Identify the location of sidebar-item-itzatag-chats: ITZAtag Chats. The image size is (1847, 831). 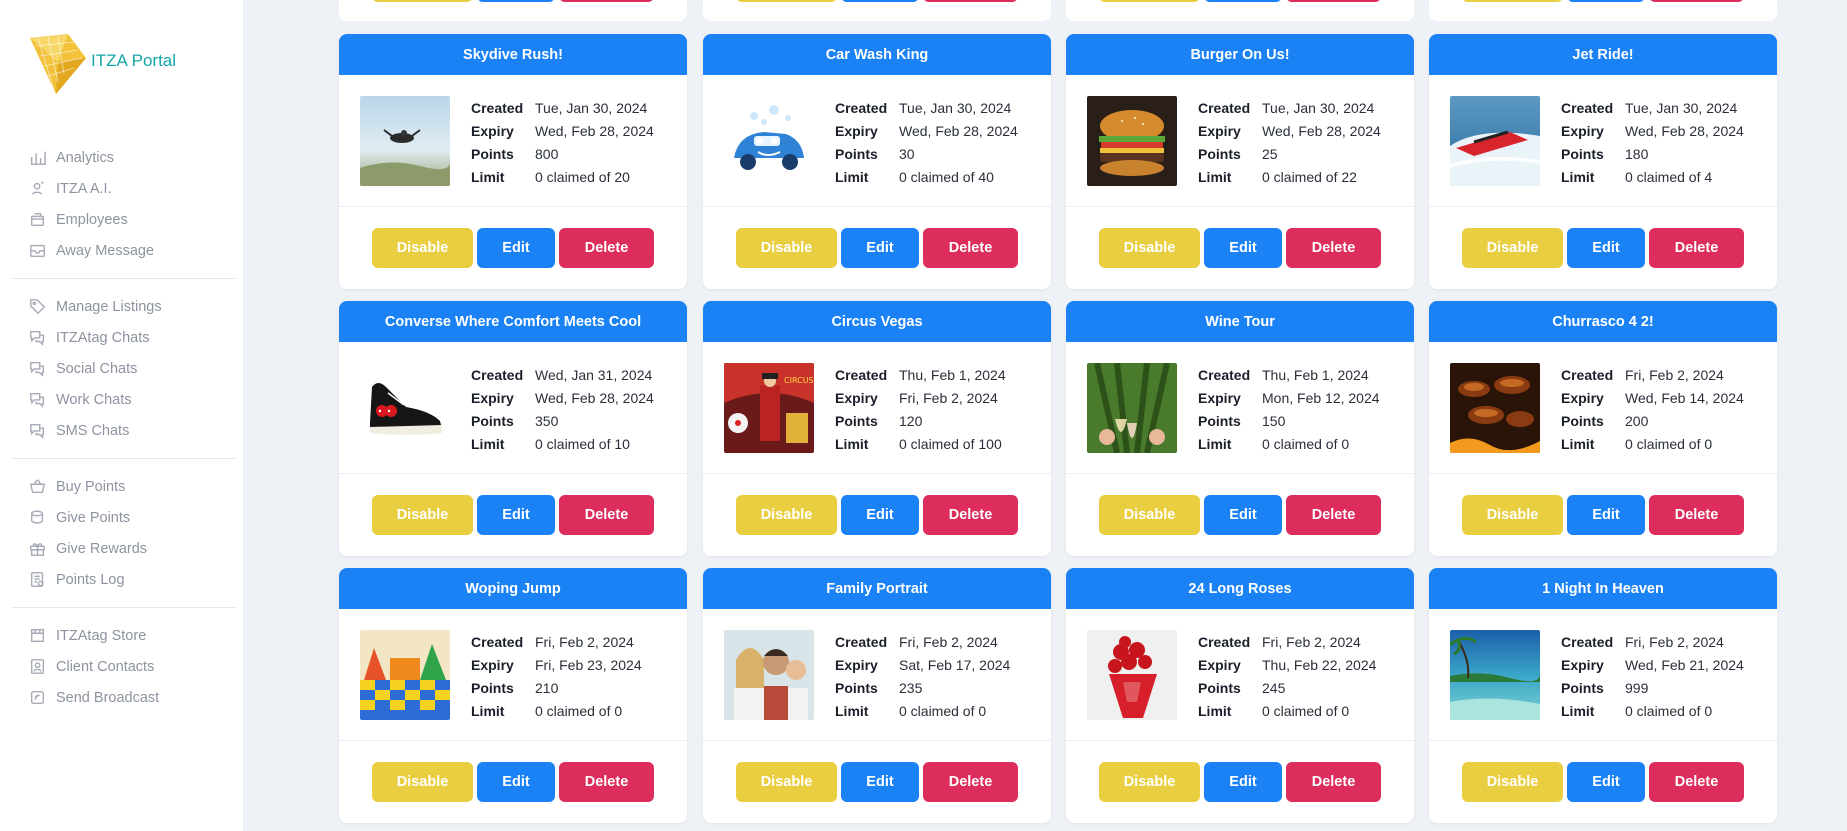
(121, 337).